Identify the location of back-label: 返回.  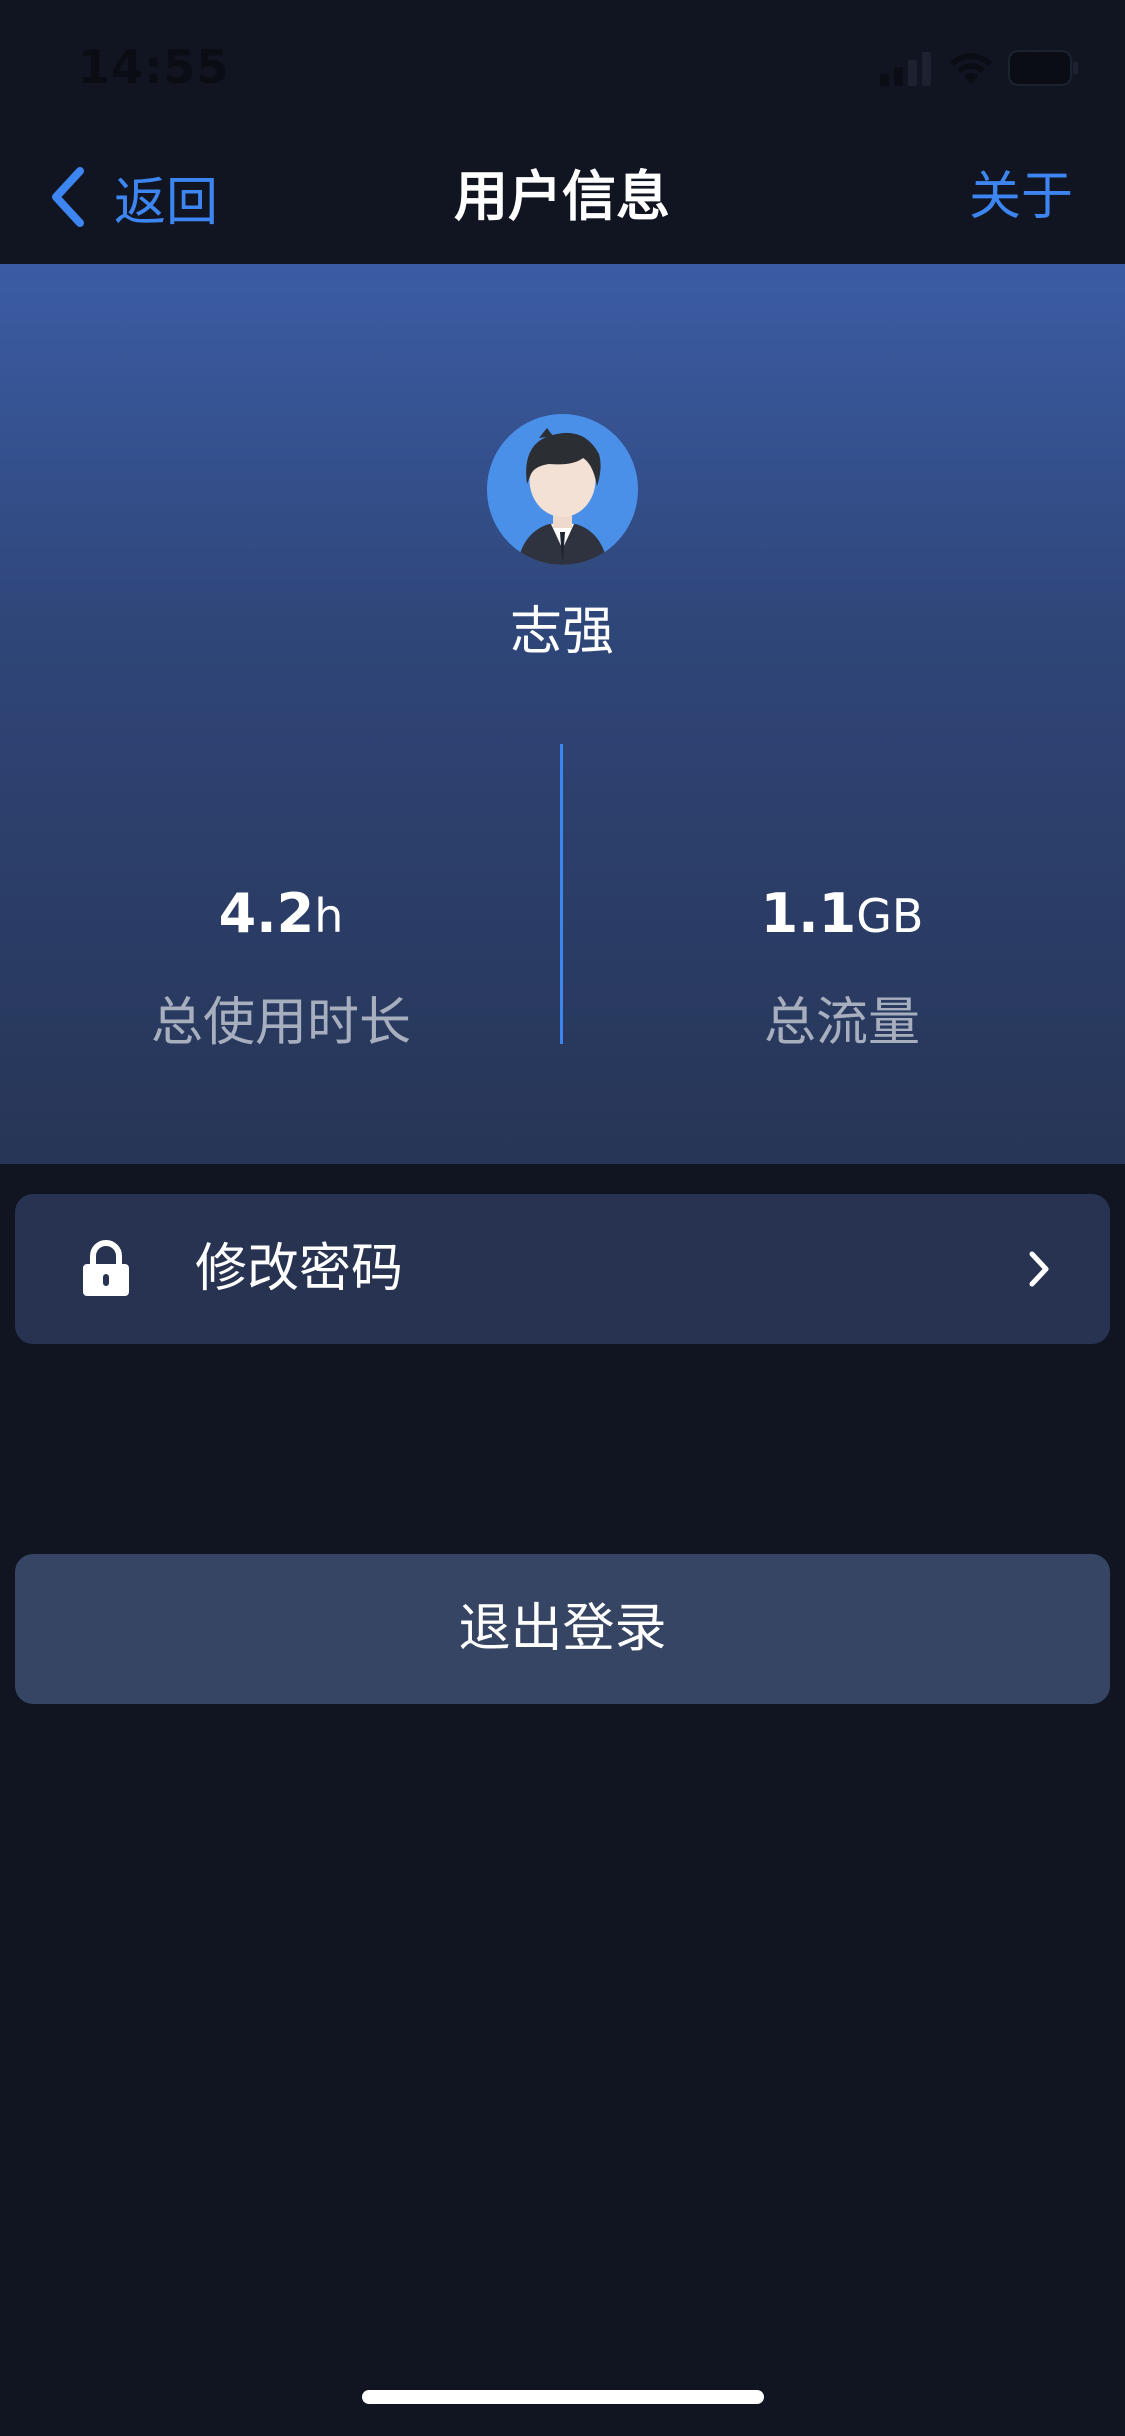
(166, 202).